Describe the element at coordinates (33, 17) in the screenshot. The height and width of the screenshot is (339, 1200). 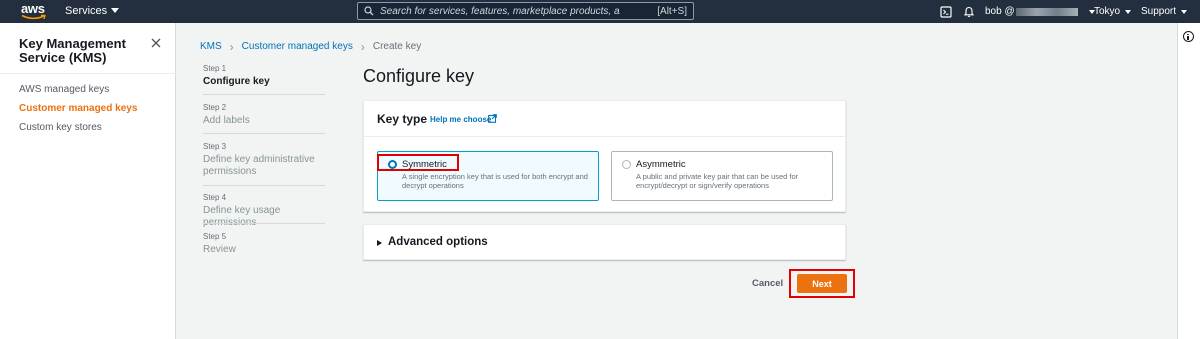
I see `aws-smile-icon` at that location.